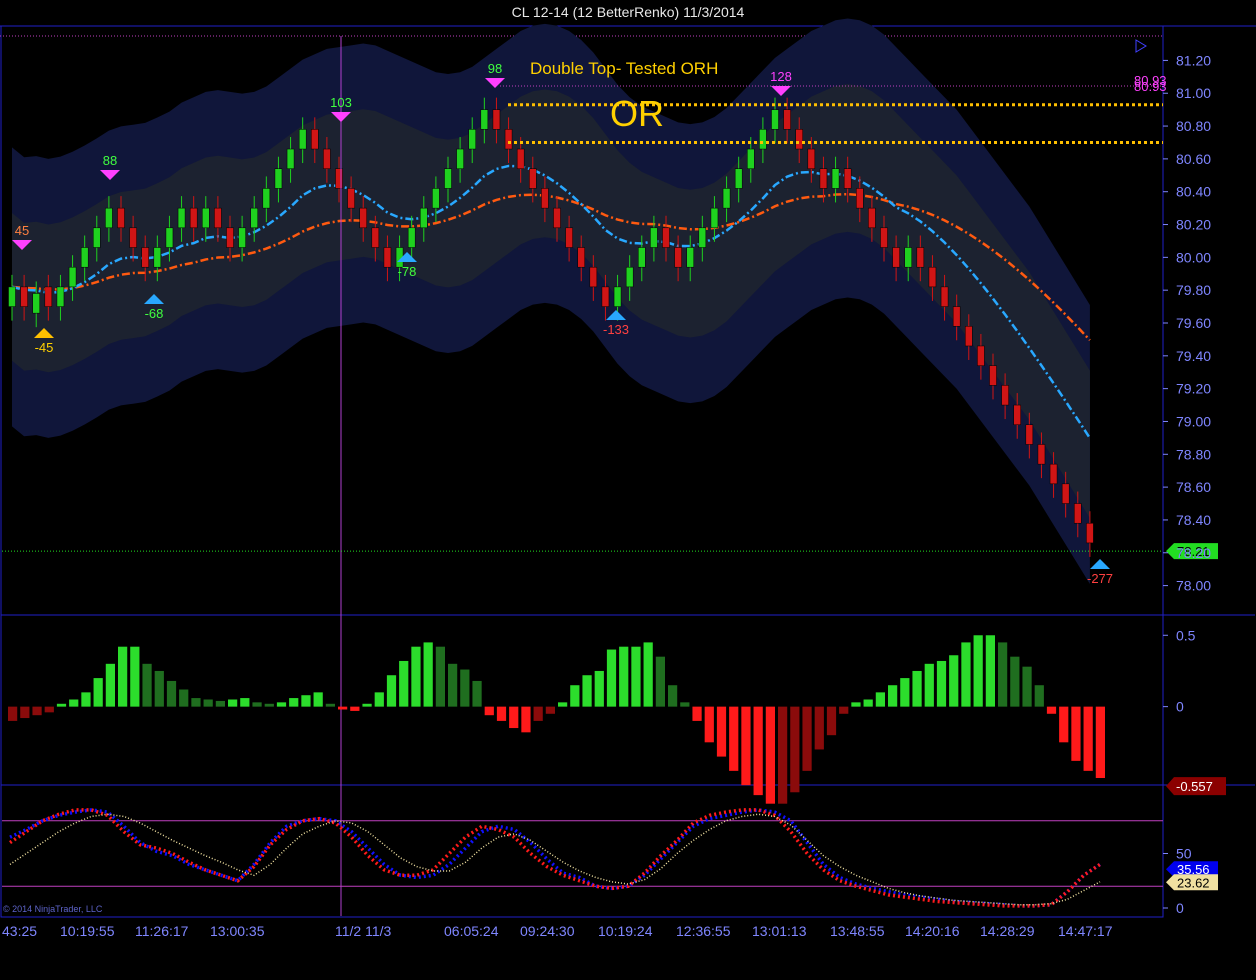 This screenshot has height=980, width=1256. I want to click on price-tick-label: 79.40, so click(1193, 356).